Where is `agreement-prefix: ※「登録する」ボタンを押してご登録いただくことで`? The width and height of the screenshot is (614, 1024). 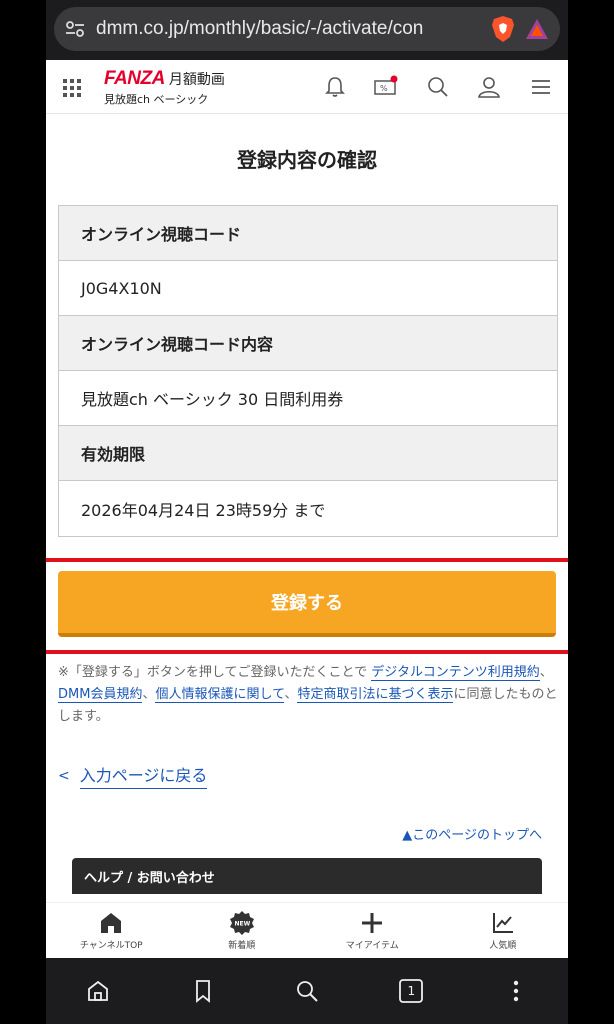
agreement-prefix: ※「登録する」ボタンを押してご登録いただくことで is located at coordinates (213, 672).